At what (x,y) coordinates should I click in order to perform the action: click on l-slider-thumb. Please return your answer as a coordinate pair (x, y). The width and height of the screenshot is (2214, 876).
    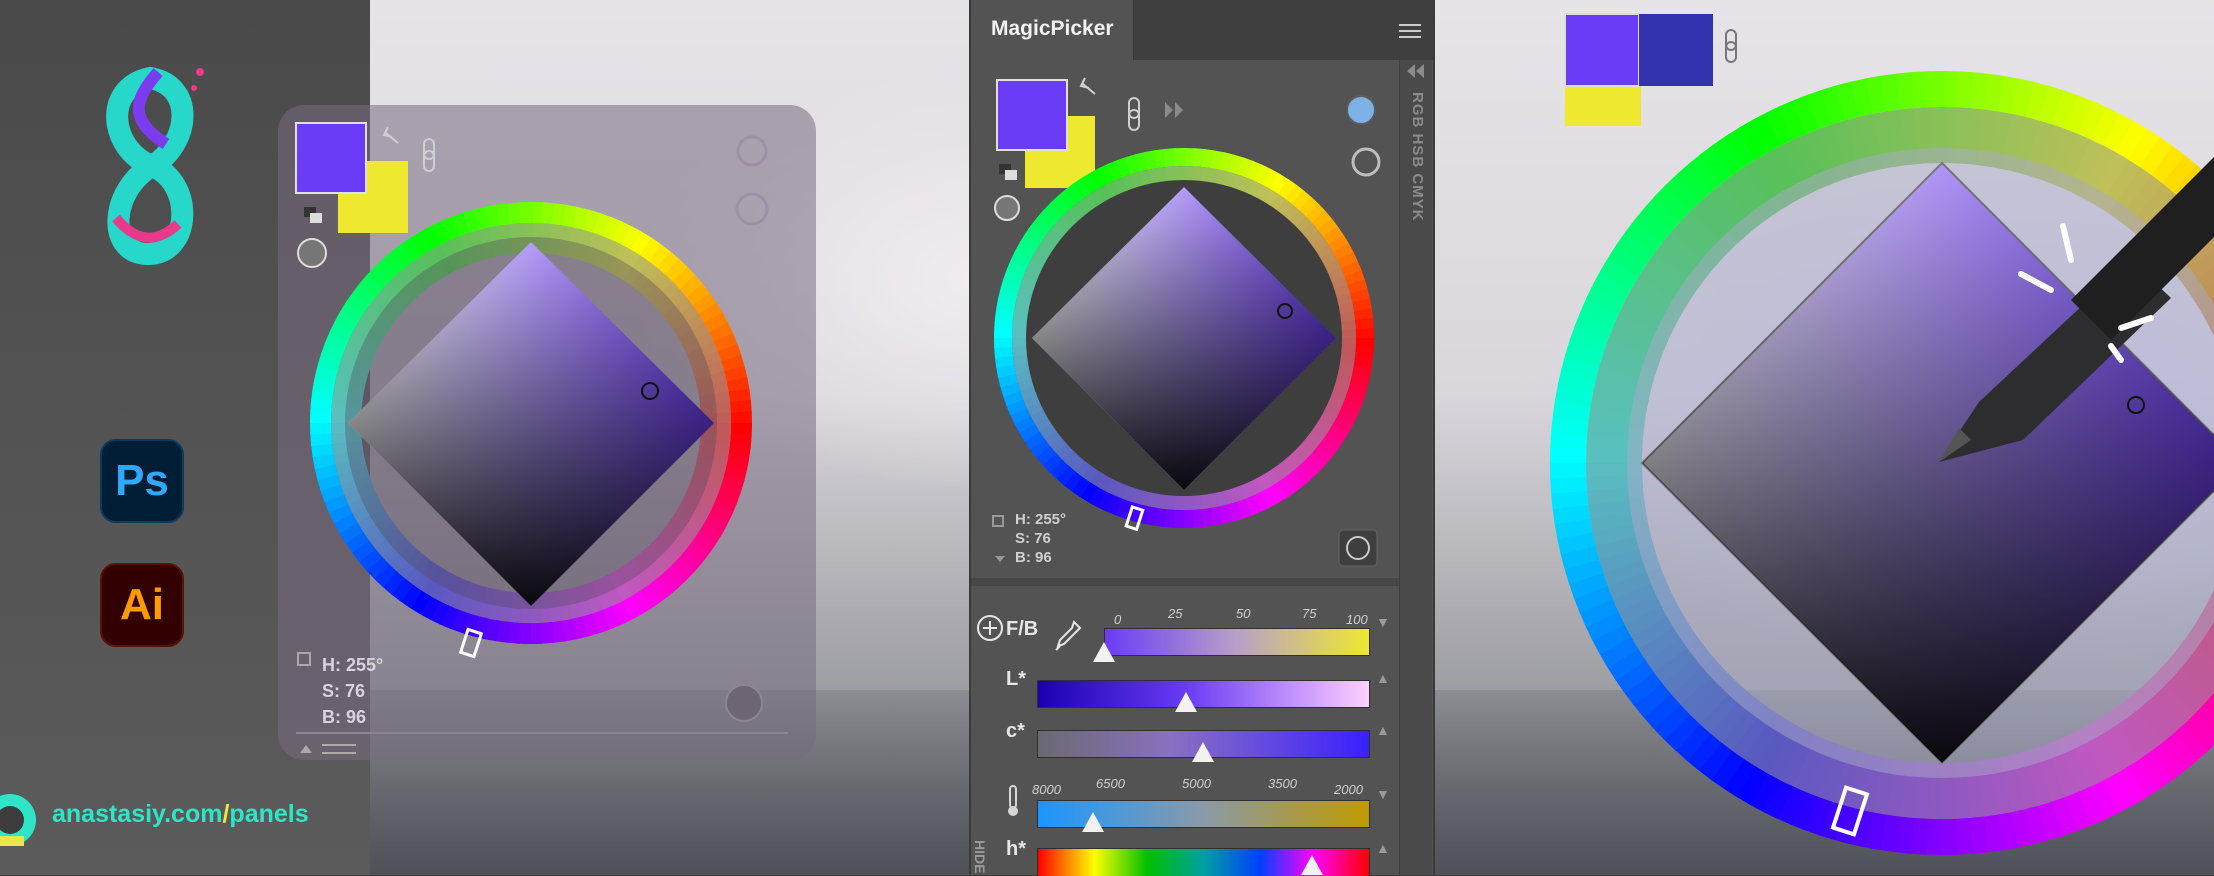
    Looking at the image, I should click on (1185, 702).